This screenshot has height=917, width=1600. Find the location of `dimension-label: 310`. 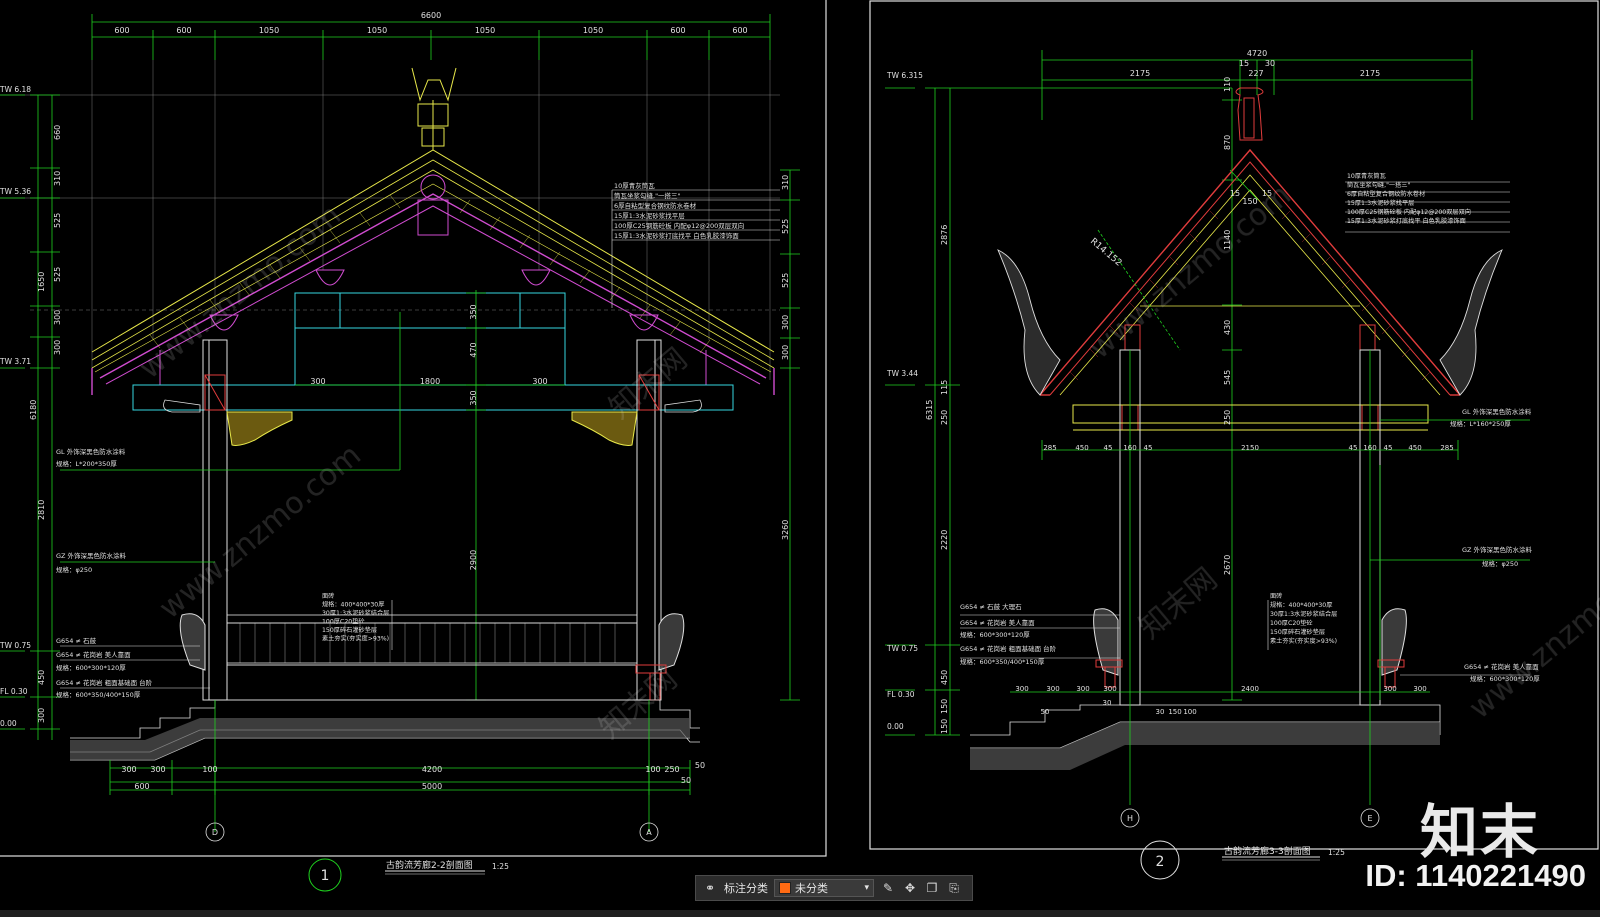

dimension-label: 310 is located at coordinates (57, 178).